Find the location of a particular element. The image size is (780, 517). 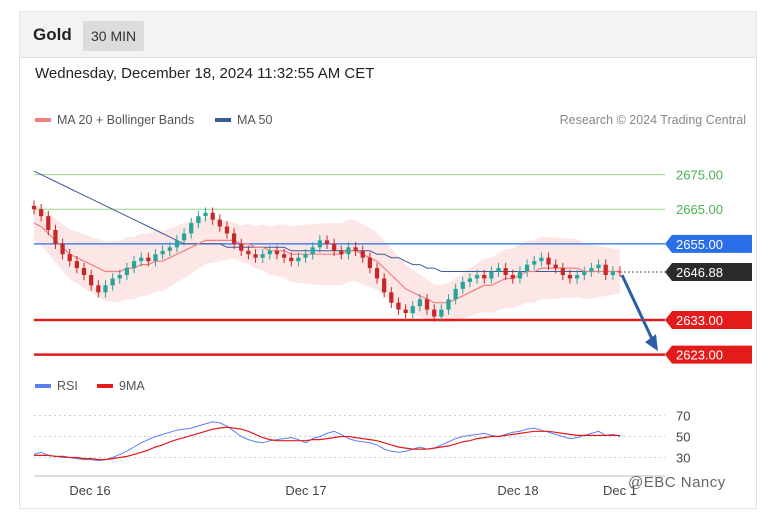

level-label-2655.00: 2655.00 is located at coordinates (699, 244).